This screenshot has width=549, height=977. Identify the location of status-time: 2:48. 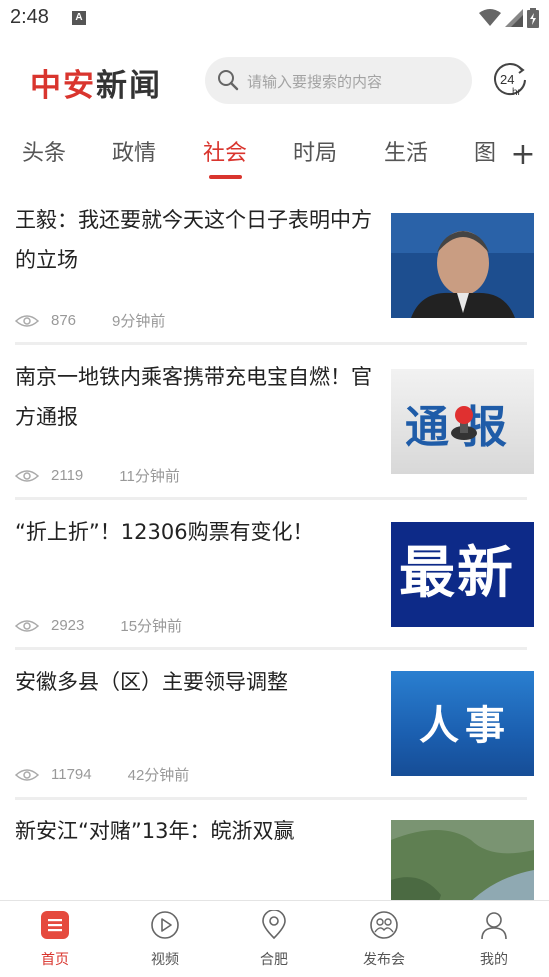
(29, 17).